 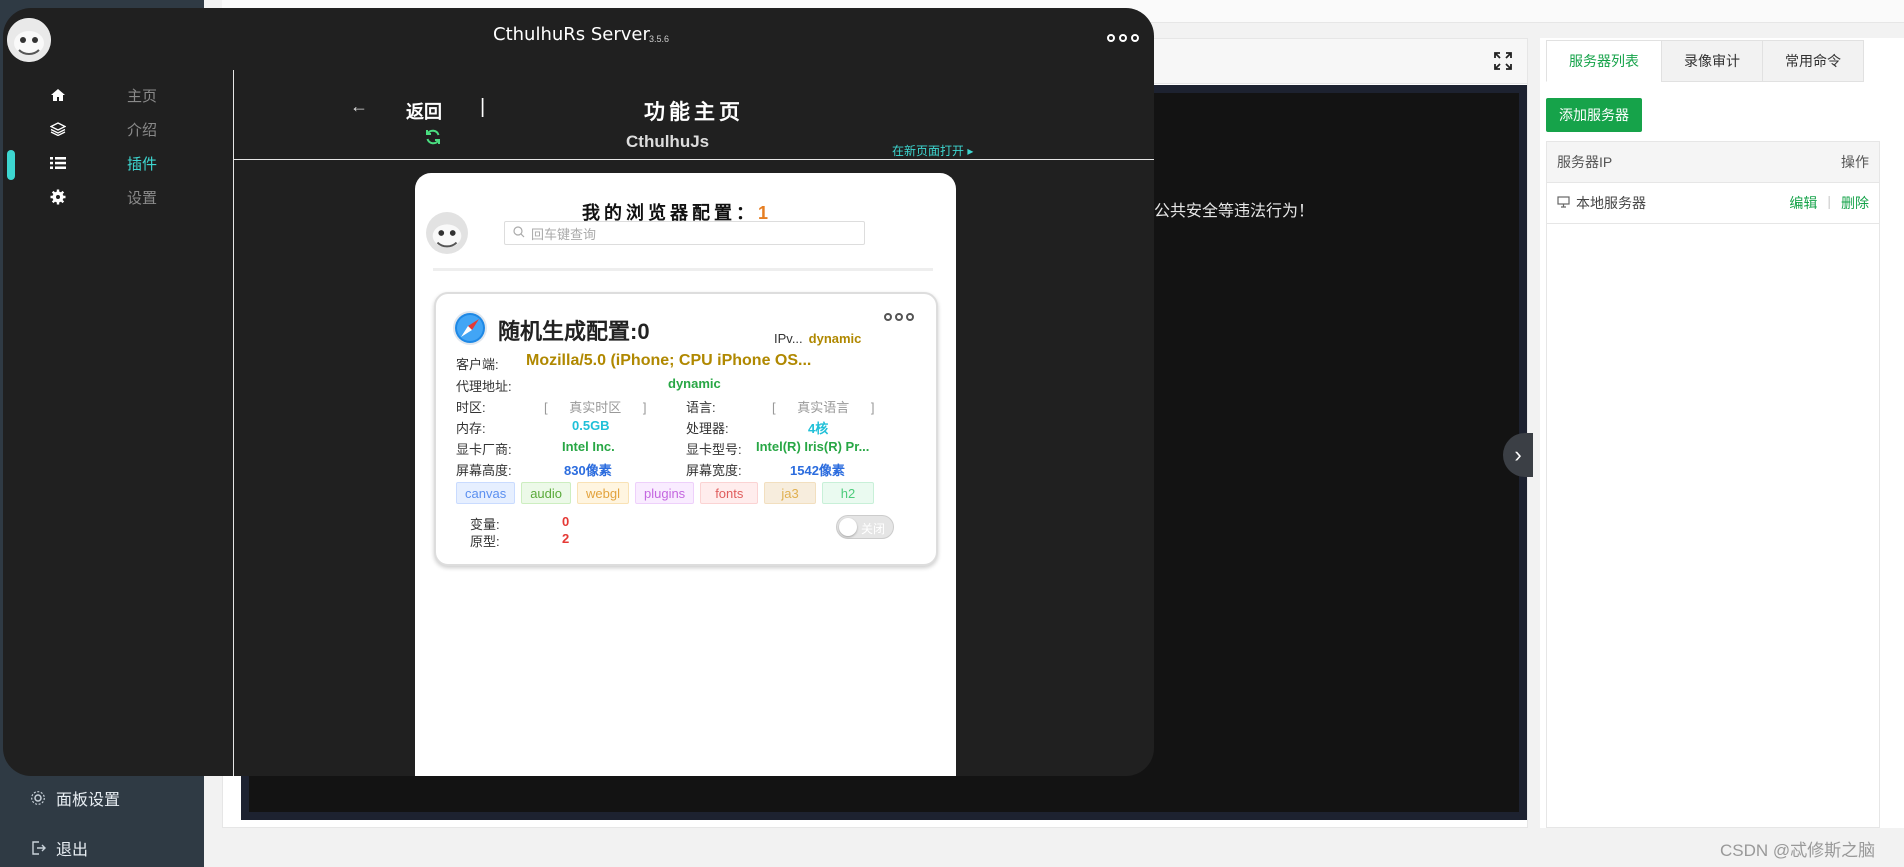 I want to click on sidebar-item-intro: 介绍, so click(x=103, y=129).